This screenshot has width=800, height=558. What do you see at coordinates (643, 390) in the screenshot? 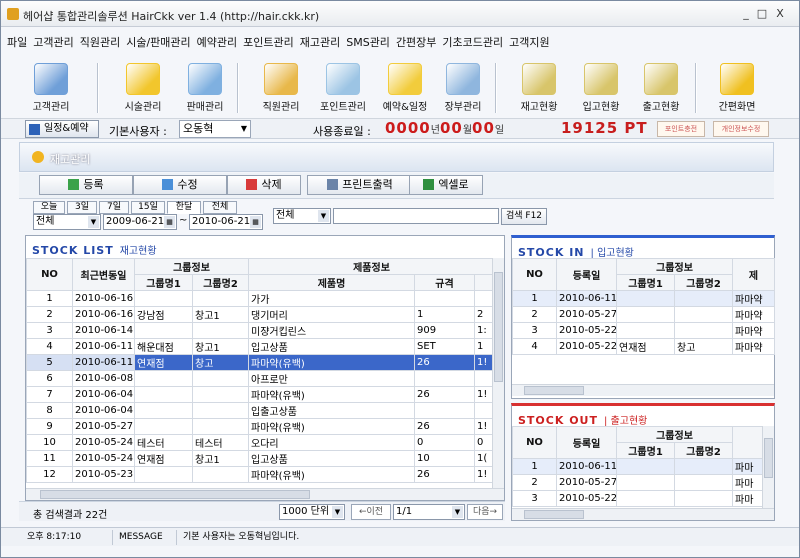
I see `stock-in-hscroll` at bounding box center [643, 390].